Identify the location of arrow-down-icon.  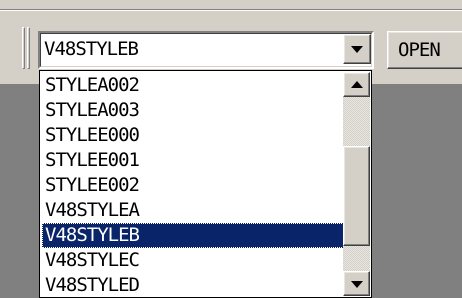
(356, 284).